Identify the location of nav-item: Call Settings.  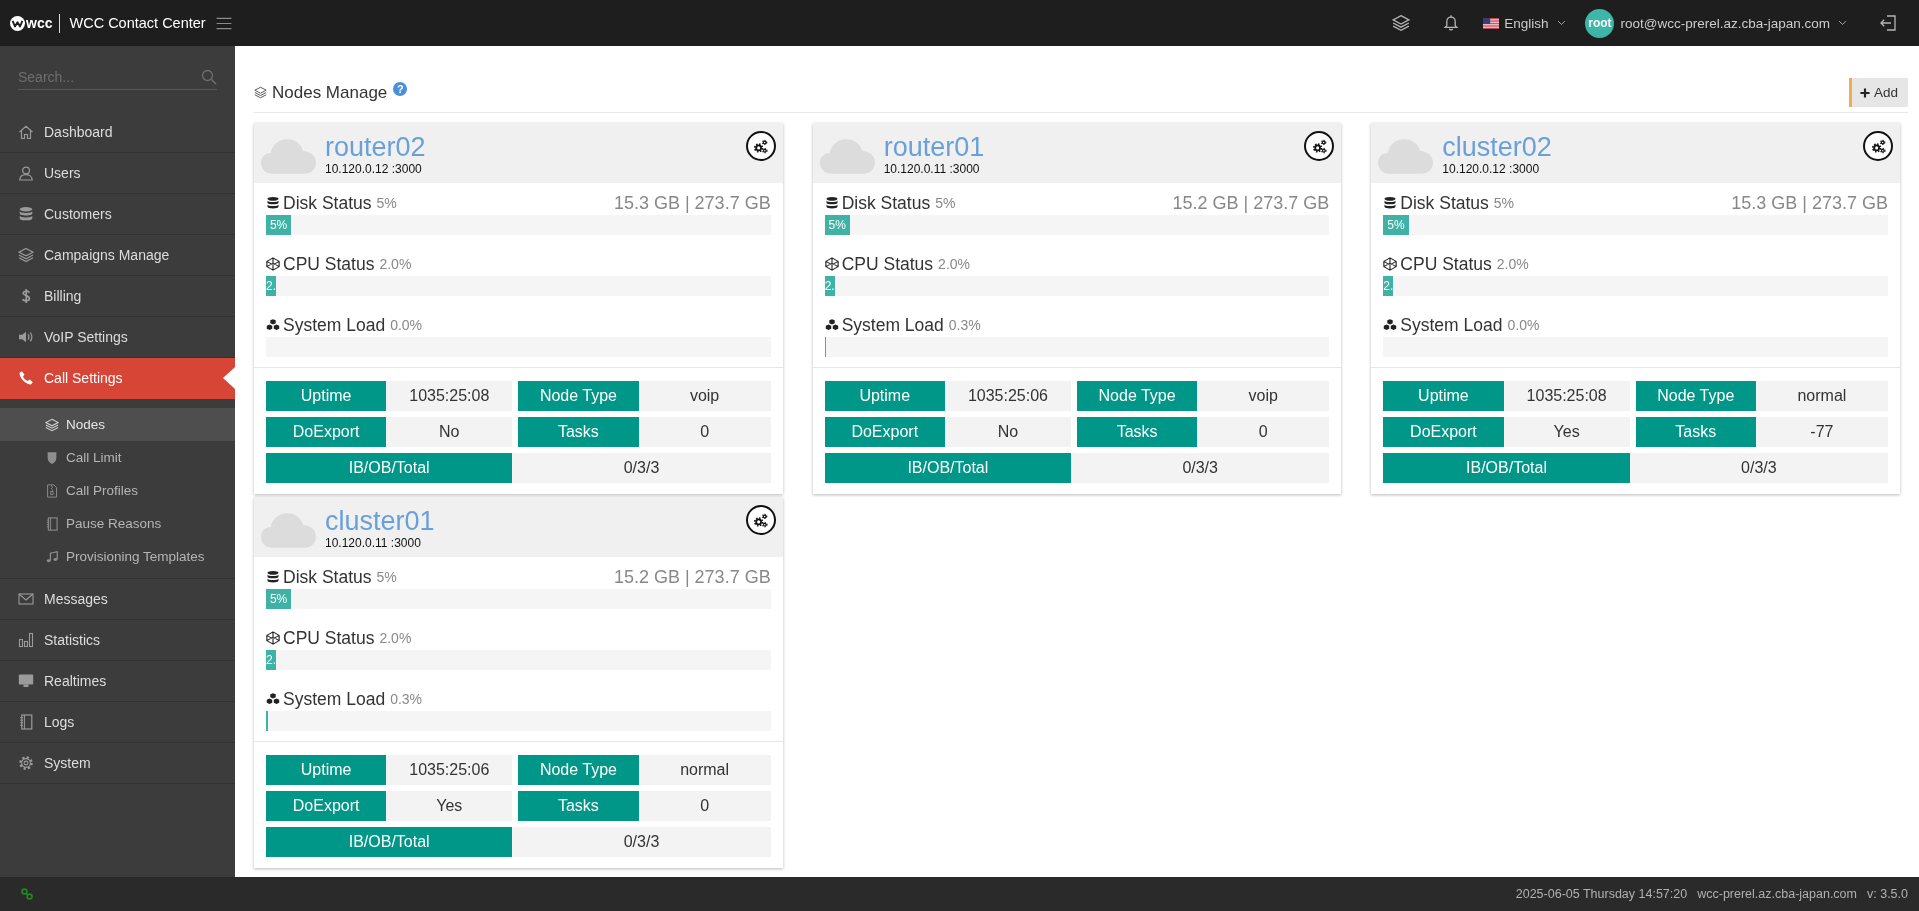
(117, 378).